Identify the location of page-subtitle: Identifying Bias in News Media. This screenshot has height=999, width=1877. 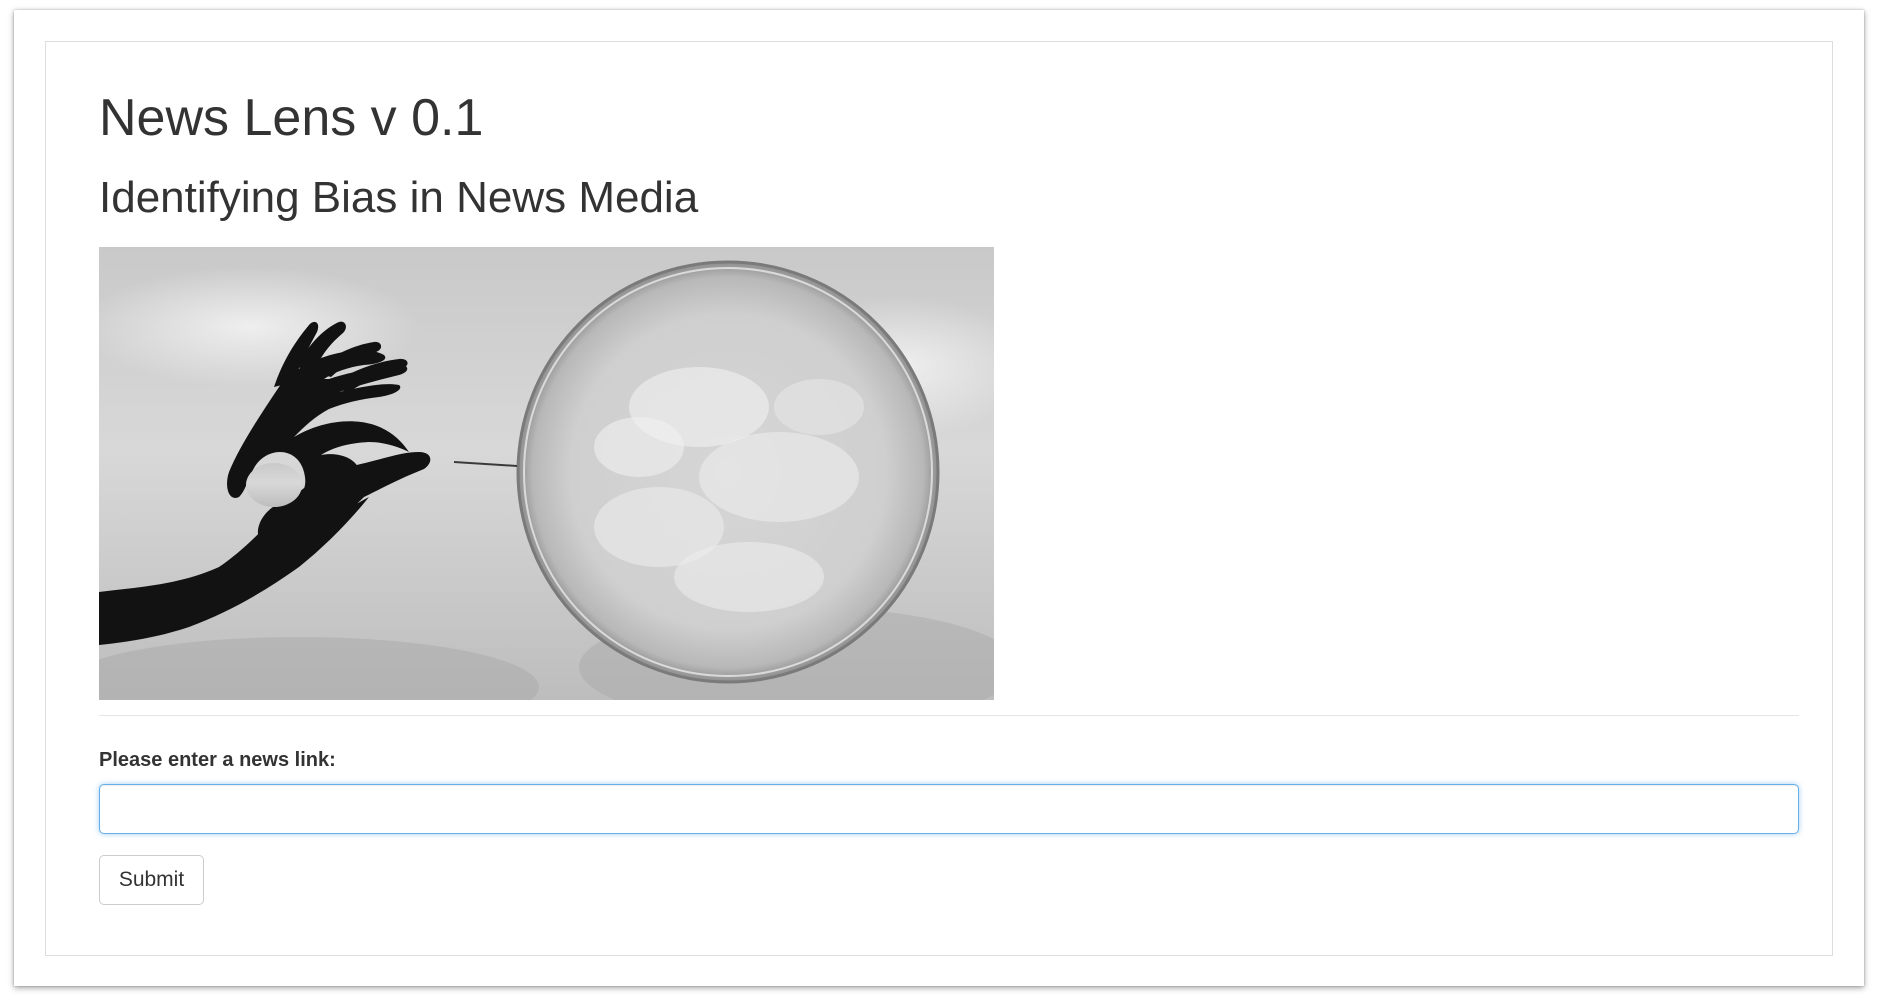
(399, 197).